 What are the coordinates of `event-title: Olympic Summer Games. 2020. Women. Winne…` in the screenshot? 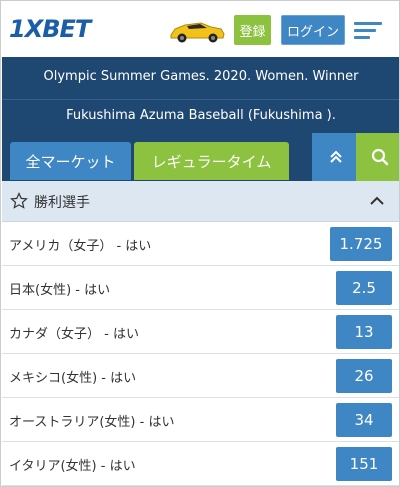 It's located at (201, 76).